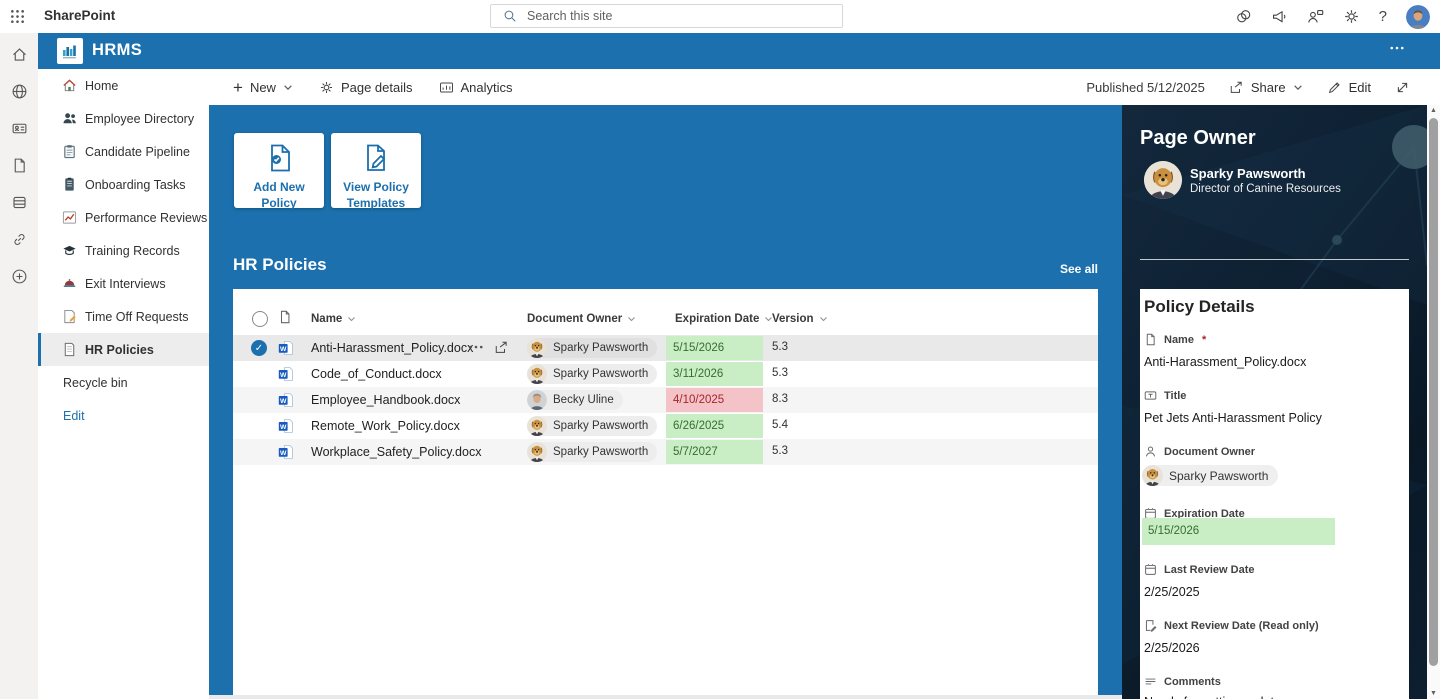 Image resolution: width=1440 pixels, height=699 pixels. I want to click on scroll-down-arrow: ▼, so click(1433, 693).